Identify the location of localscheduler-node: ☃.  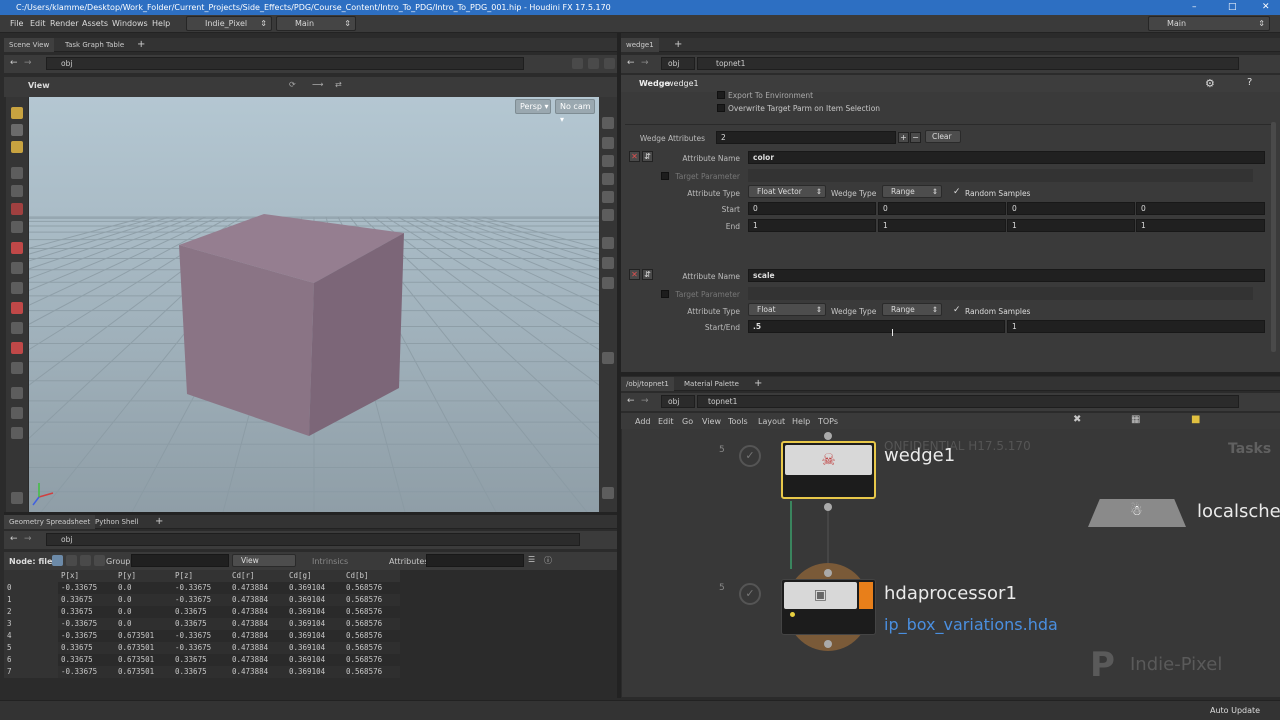
(1137, 513).